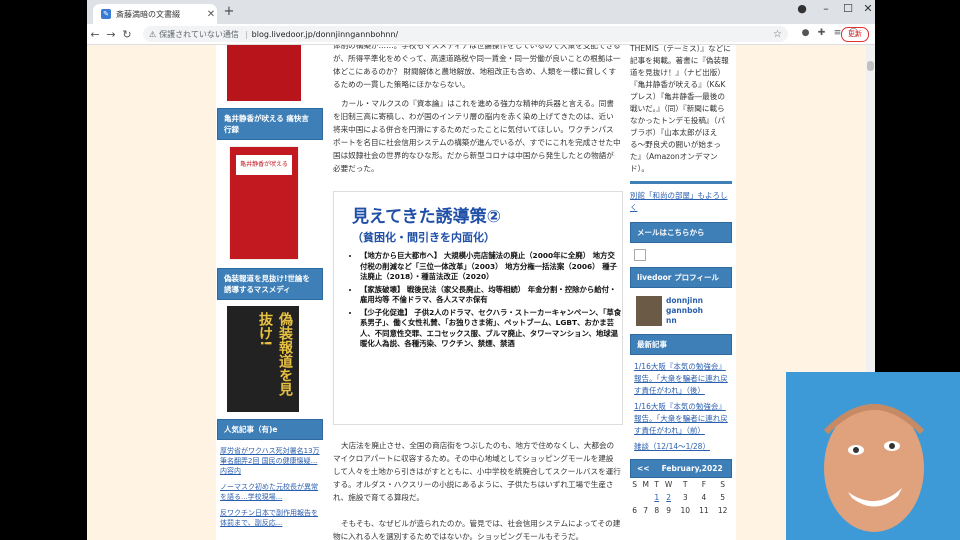 This screenshot has height=540, width=960. Describe the element at coordinates (668, 484) in the screenshot. I see `weekday: W` at that location.